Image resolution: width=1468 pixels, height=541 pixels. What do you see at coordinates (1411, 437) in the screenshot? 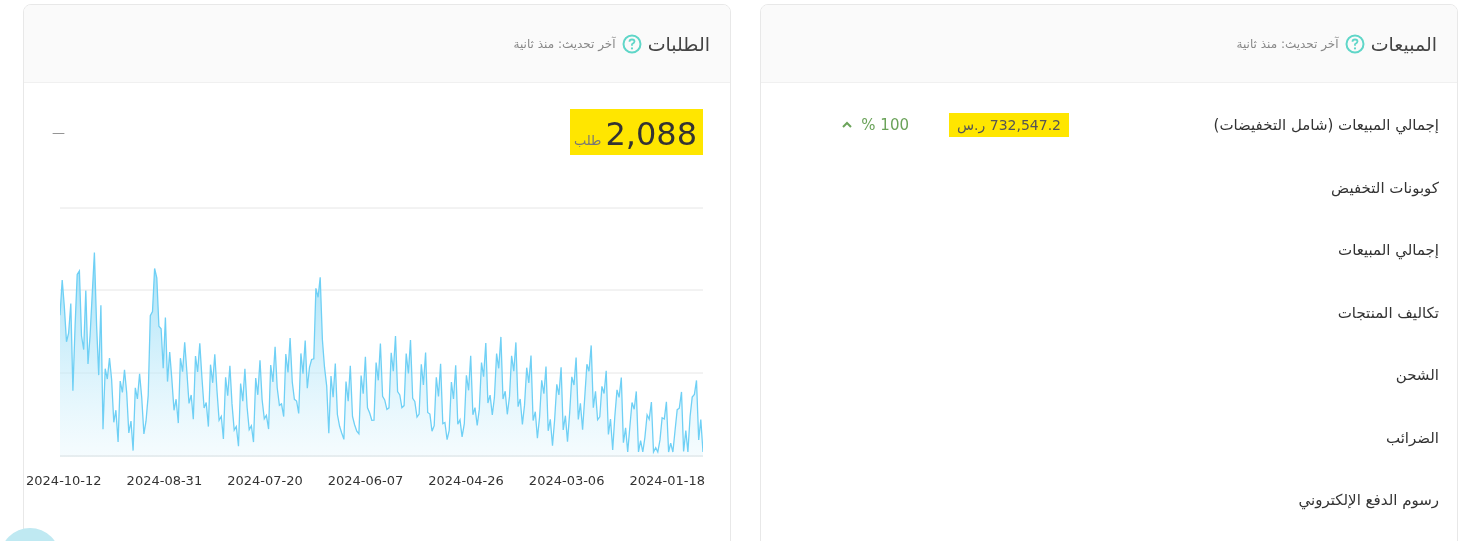
I see `metric-label: الضرائب` at bounding box center [1411, 437].